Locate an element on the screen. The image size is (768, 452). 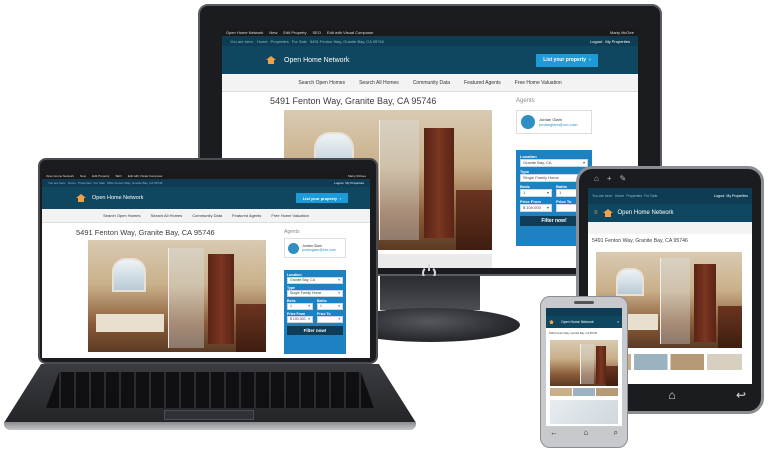
site-header-phone: Open Home Network ≡ is located at coordinates (584, 322).